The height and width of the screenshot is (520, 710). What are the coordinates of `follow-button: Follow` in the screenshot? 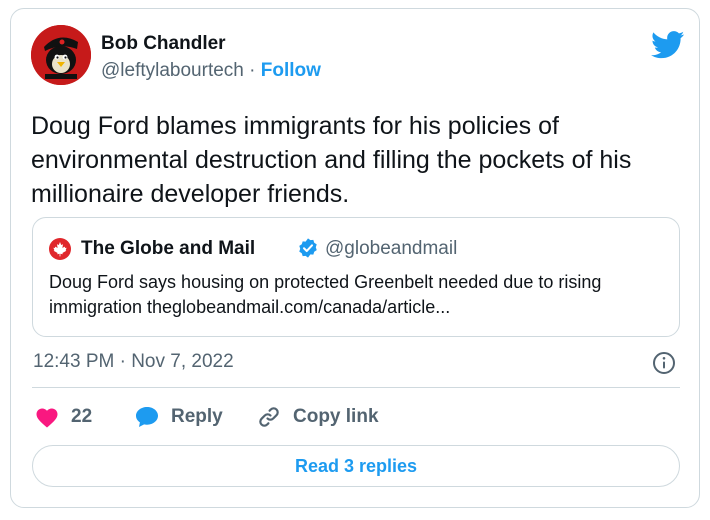 It's located at (291, 70).